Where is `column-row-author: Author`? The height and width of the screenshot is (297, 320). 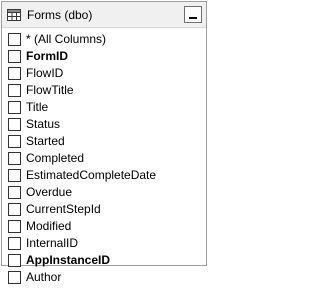
column-row-author: Author is located at coordinates (104, 277).